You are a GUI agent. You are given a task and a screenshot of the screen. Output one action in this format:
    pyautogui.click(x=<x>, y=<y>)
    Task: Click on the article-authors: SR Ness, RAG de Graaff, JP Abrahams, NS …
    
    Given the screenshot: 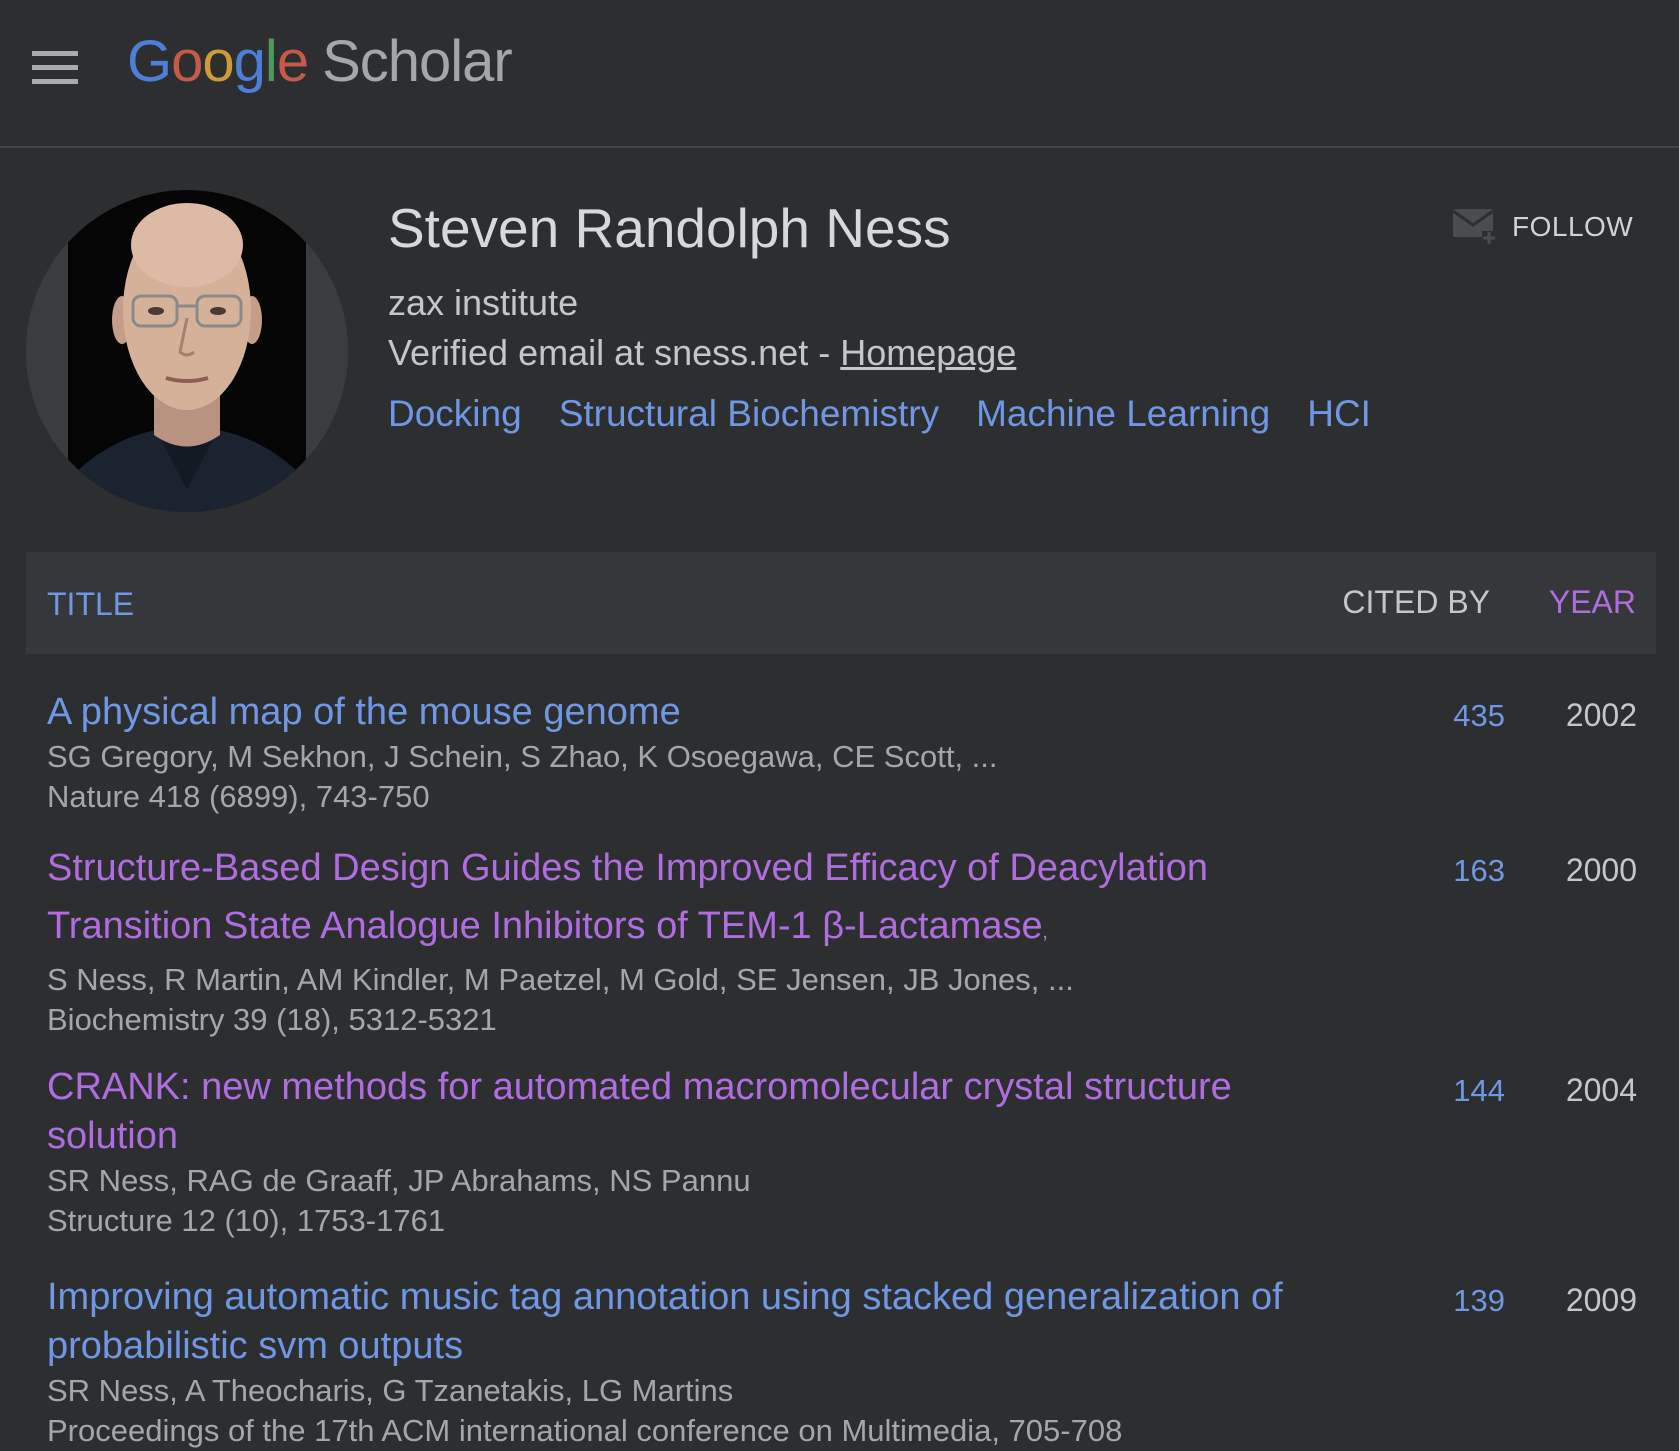 What is the action you would take?
    pyautogui.click(x=399, y=1180)
    